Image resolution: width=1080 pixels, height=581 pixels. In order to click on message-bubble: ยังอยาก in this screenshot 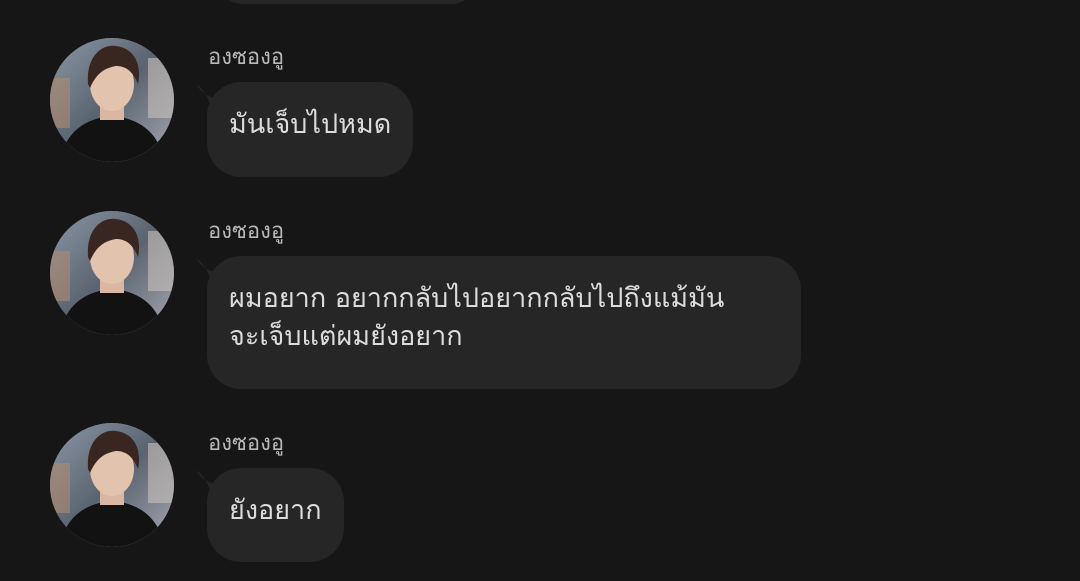, I will do `click(275, 515)`.